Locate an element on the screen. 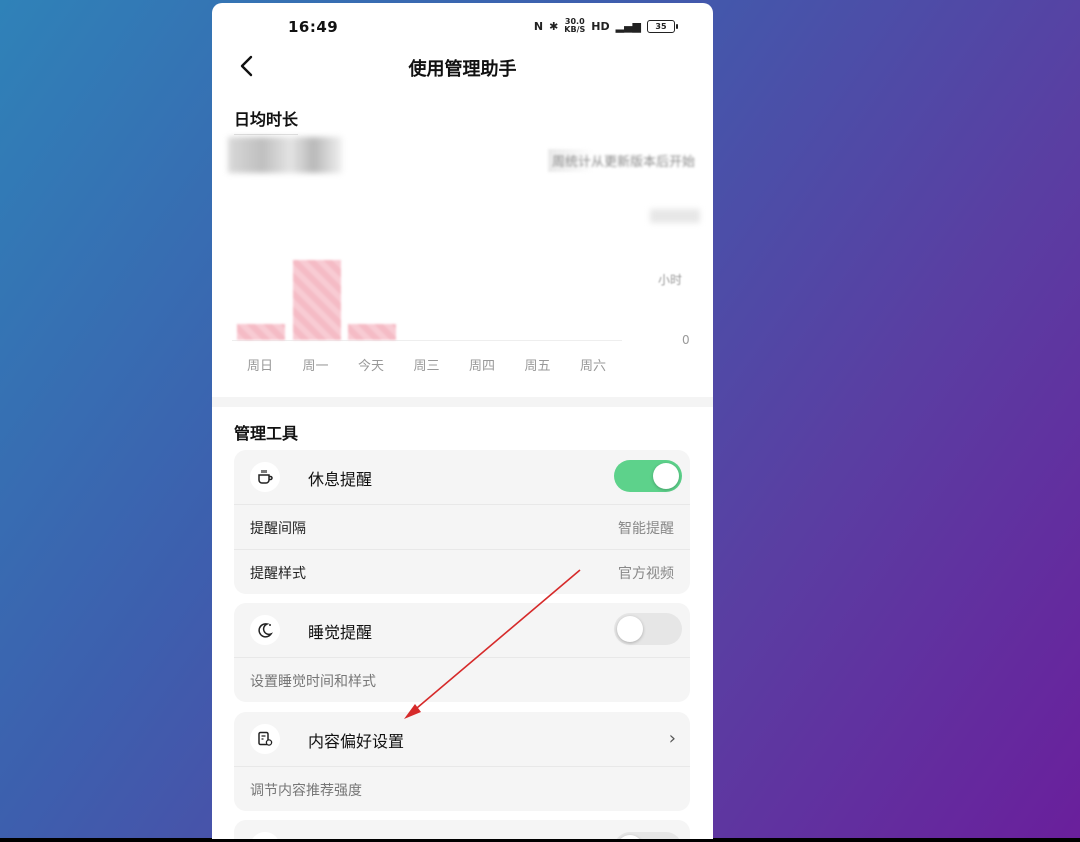 Image resolution: width=1080 pixels, height=842 pixels. rest-reminder-card: 休息提醒 提醒间隔 智能提醒 提醒样式 官方视频 is located at coordinates (462, 522).